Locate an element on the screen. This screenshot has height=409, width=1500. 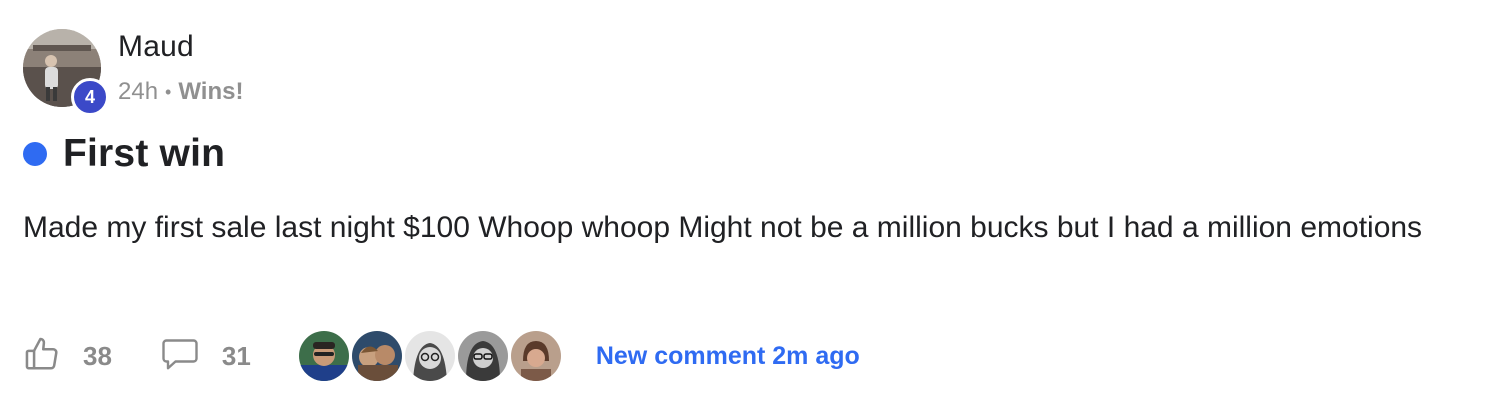
post-time: 24h is located at coordinates (138, 91).